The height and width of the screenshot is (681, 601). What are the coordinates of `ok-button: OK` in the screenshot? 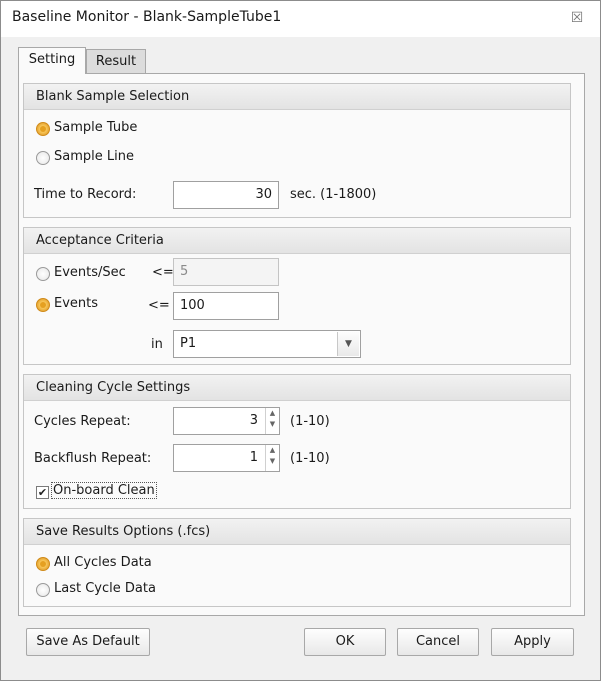 It's located at (345, 642).